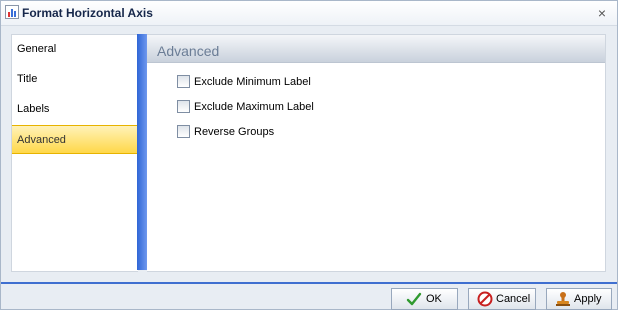 The width and height of the screenshot is (618, 310). I want to click on title-bar: Format Horizontal Axis ×, so click(309, 13).